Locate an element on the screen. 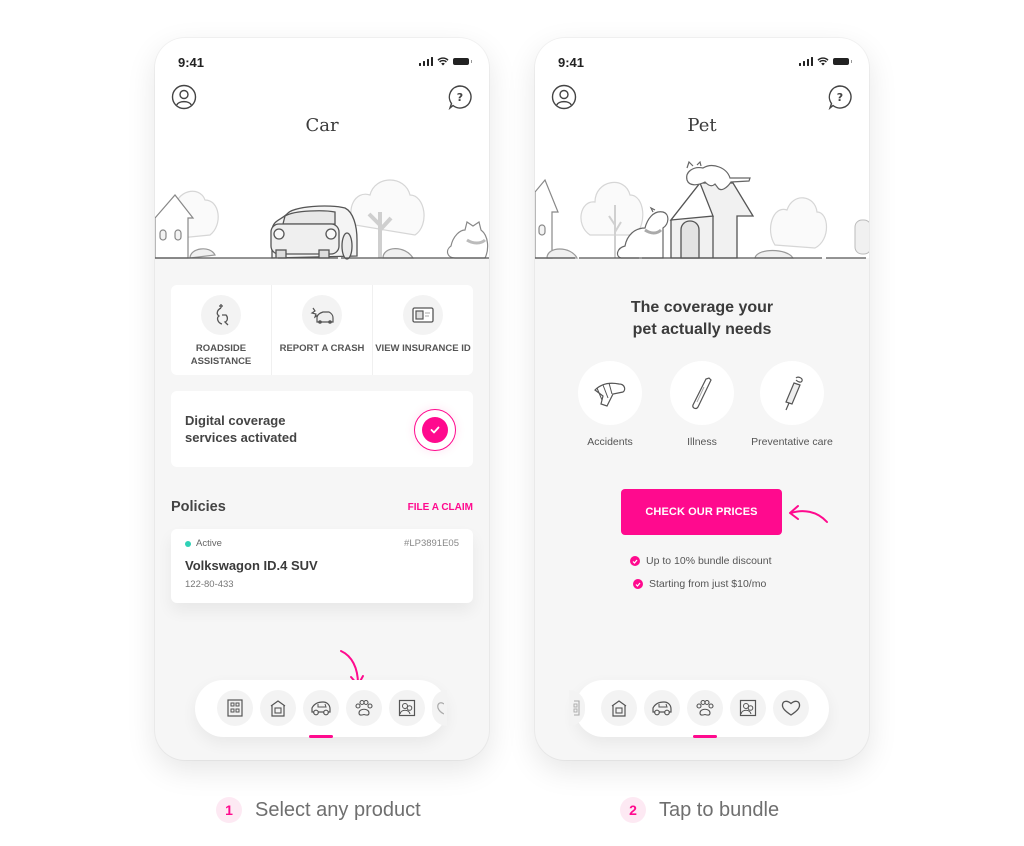 The width and height of the screenshot is (1024, 846). syringe-icon is located at coordinates (792, 393).